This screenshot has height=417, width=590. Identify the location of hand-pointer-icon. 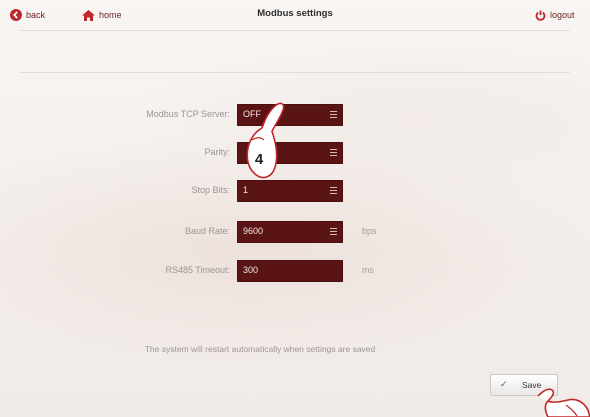
(563, 402).